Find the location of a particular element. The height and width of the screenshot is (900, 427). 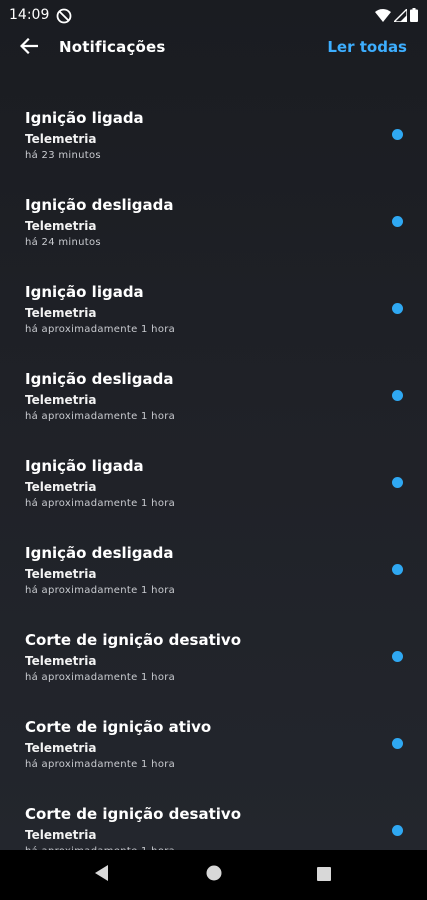

back-button is located at coordinates (29, 48).